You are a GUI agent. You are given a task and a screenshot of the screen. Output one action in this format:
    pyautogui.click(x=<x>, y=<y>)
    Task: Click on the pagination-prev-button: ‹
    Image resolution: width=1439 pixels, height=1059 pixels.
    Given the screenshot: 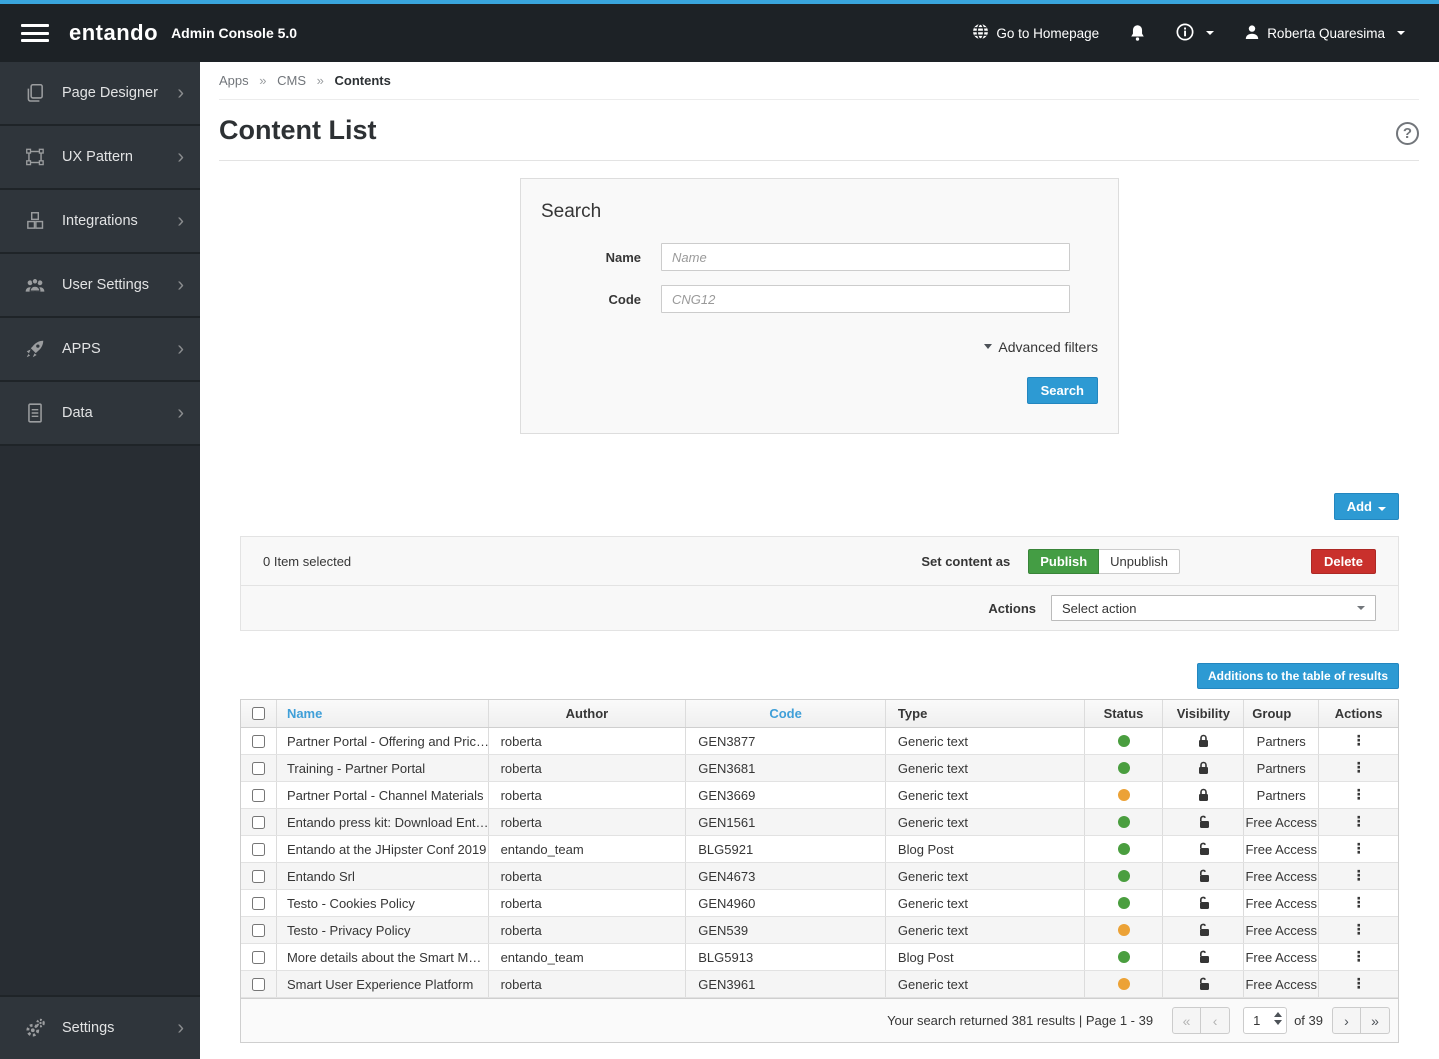 What is the action you would take?
    pyautogui.click(x=1216, y=1020)
    